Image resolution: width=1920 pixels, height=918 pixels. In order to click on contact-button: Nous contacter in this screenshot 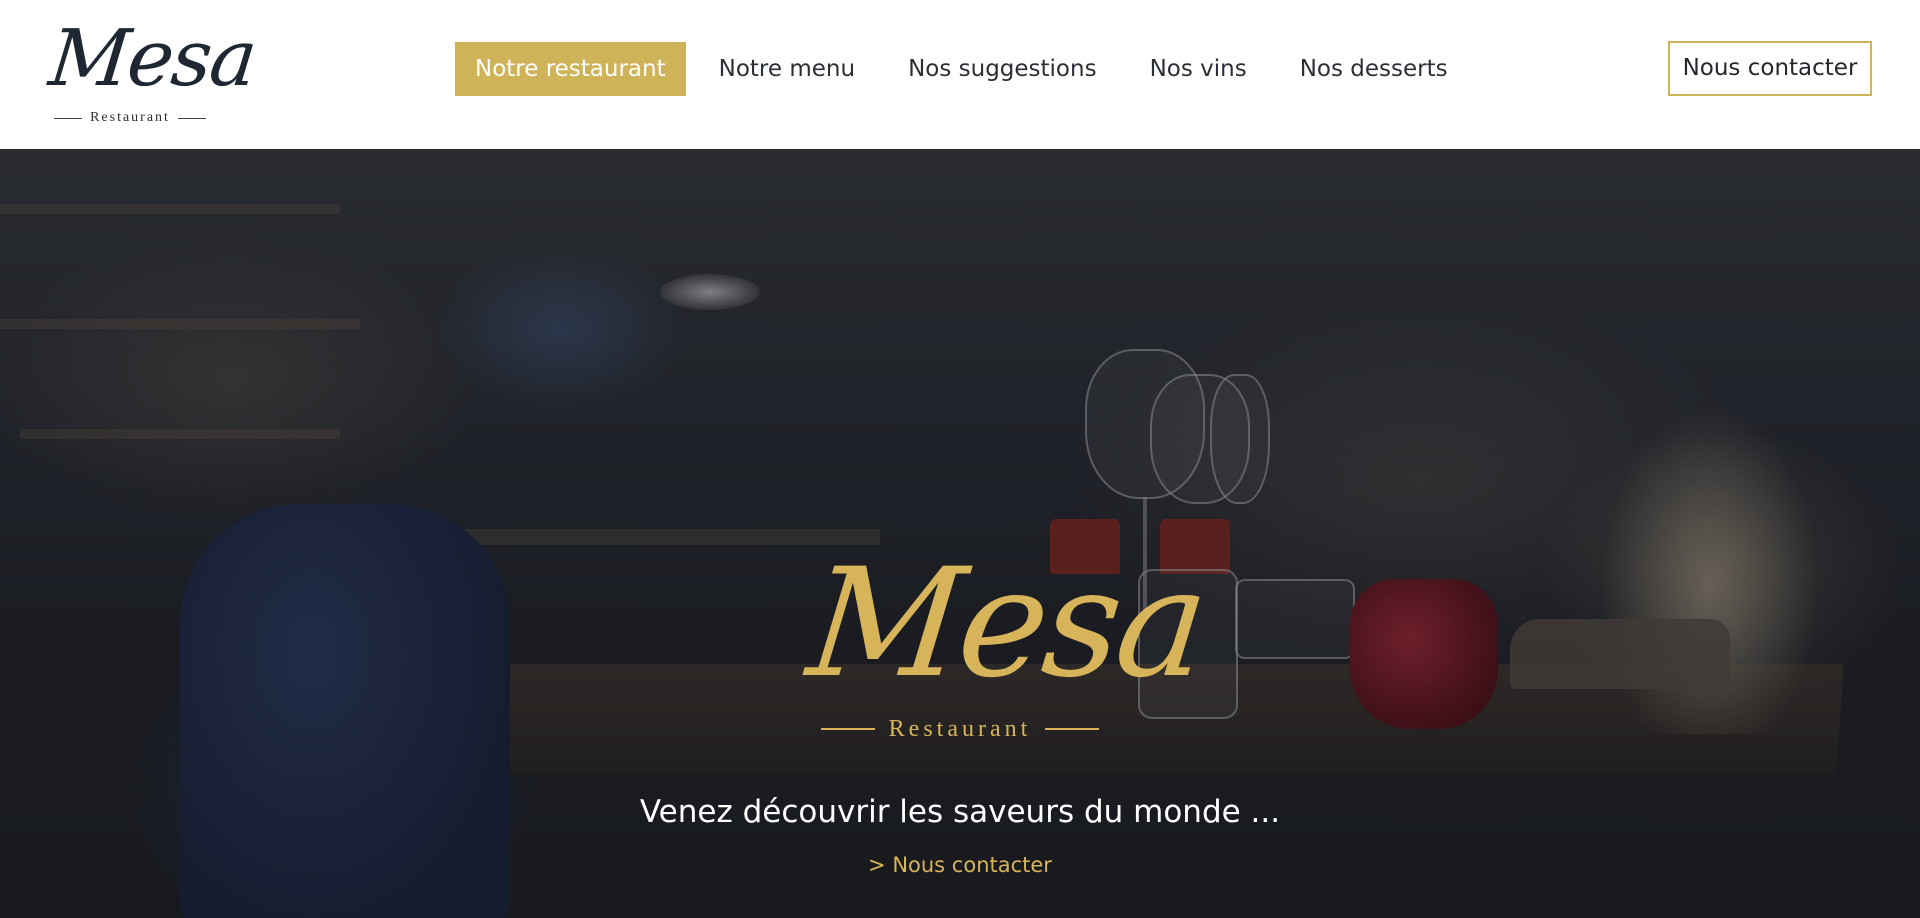, I will do `click(1770, 68)`.